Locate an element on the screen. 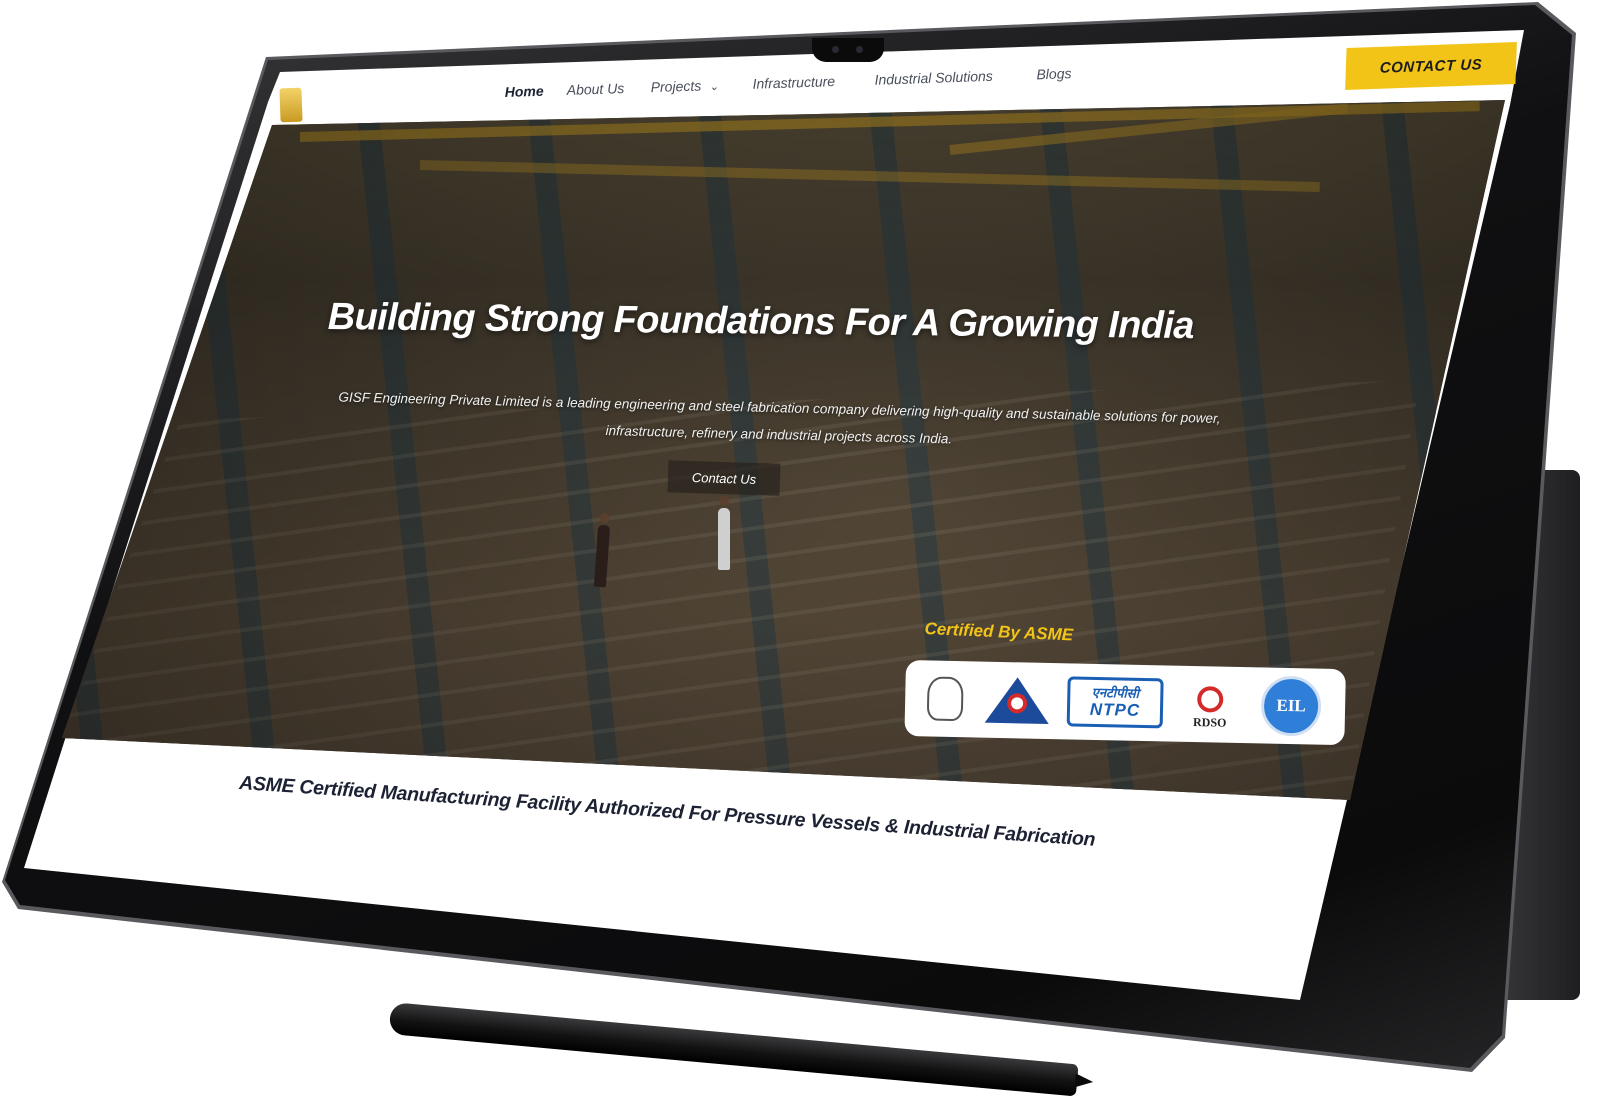 The image size is (1603, 1120). certification-logos: एनटीपीसी NTPC RDSO EIL is located at coordinates (1125, 703).